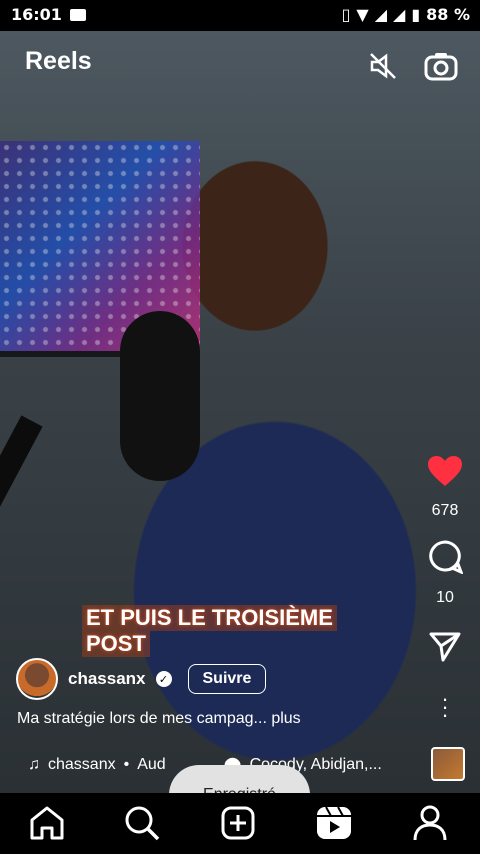 The height and width of the screenshot is (854, 480). I want to click on signal-icon: ◢, so click(380, 14).